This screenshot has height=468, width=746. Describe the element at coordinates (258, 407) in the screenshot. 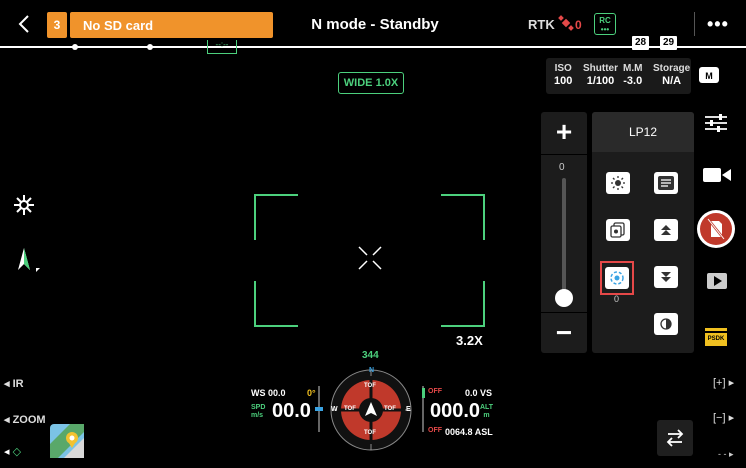

I see `speed-label: SPD` at that location.